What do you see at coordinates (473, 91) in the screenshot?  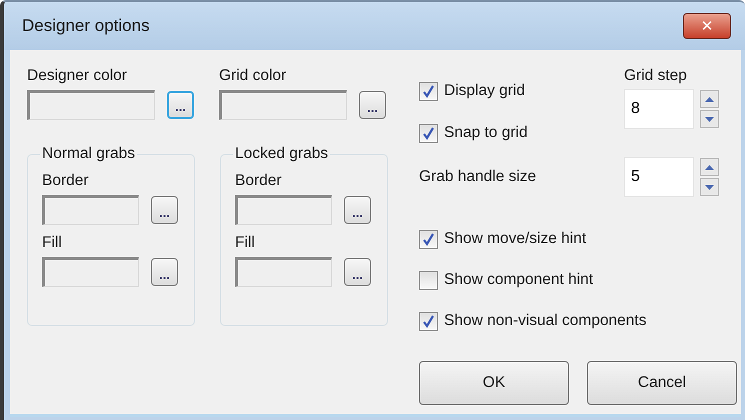 I see `checkbox: Display grid` at bounding box center [473, 91].